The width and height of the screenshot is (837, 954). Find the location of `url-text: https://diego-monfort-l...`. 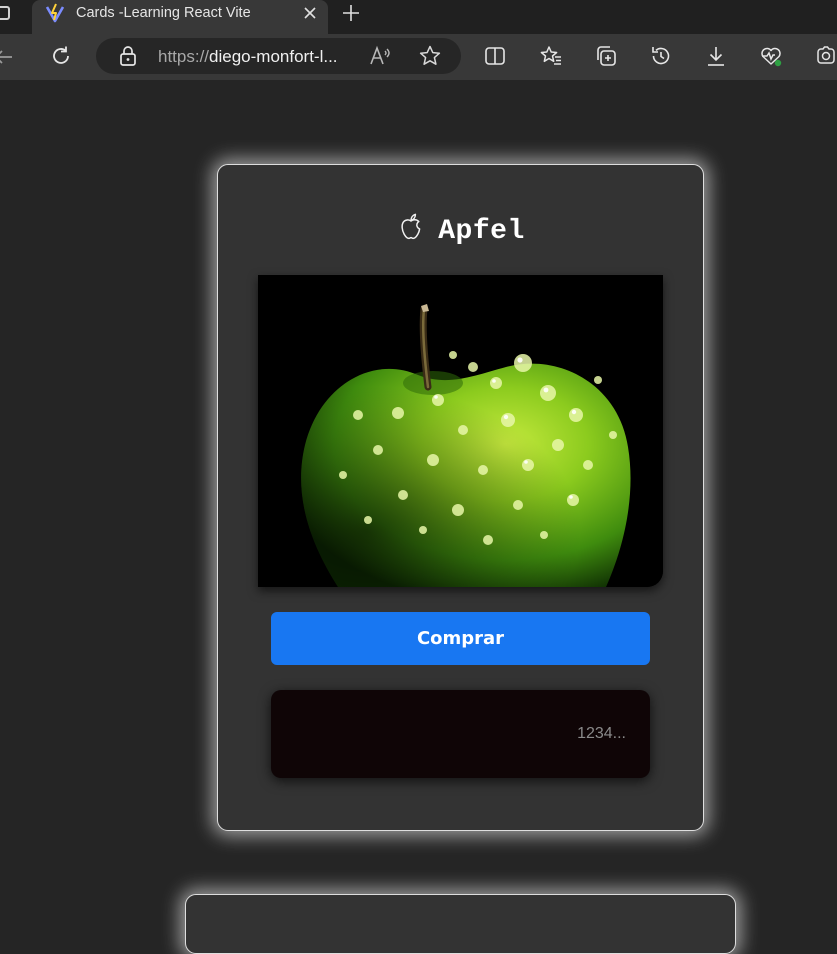

url-text: https://diego-monfort-l... is located at coordinates (248, 57).